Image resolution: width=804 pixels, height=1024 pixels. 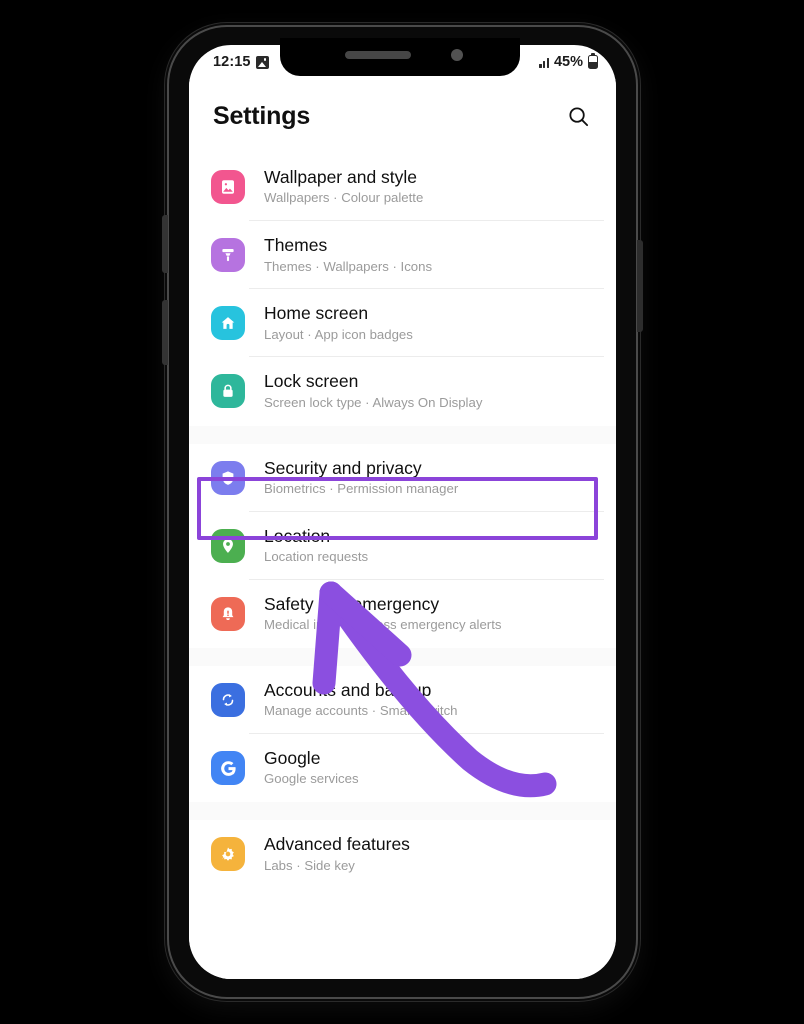 I want to click on settings-row-subtitle: Location requests, so click(x=316, y=557).